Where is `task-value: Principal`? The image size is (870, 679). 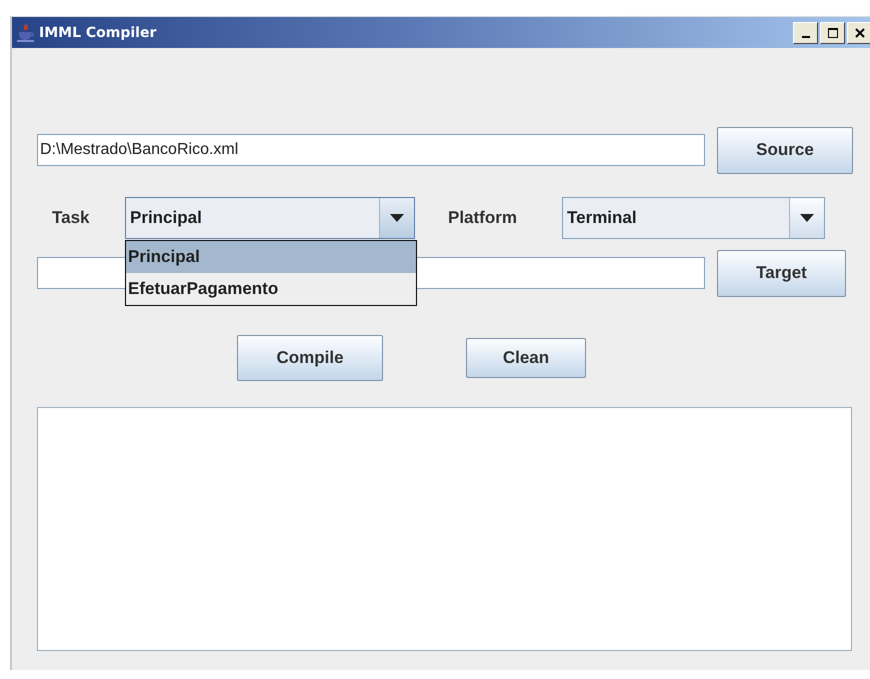 task-value: Principal is located at coordinates (166, 218).